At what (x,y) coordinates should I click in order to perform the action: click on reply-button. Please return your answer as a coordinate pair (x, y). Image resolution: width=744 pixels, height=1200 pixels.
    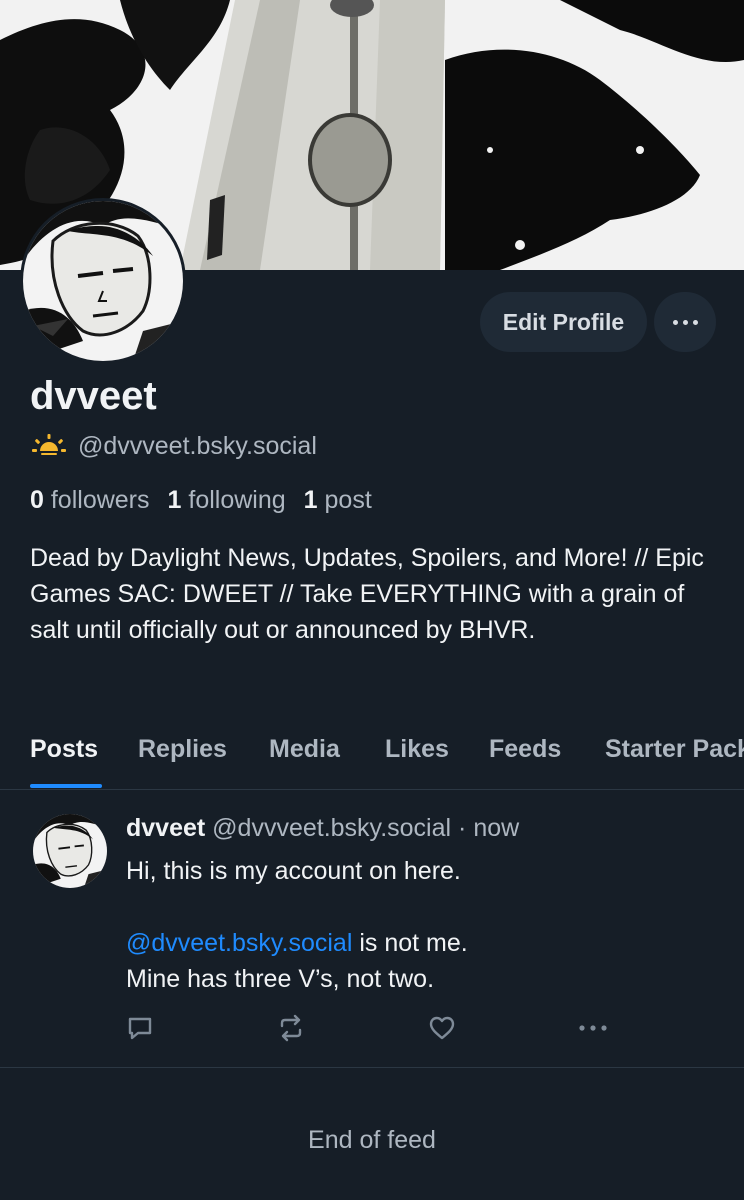
    Looking at the image, I should click on (140, 1028).